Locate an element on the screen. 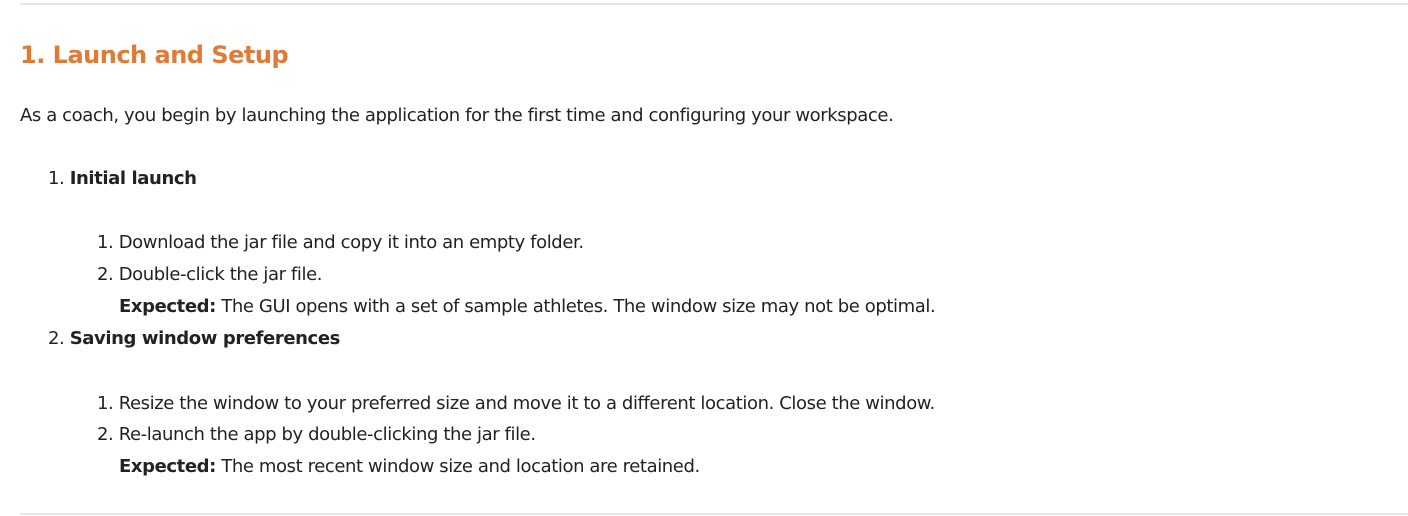 The height and width of the screenshot is (516, 1408). step-1: 1. Initial launch is located at coordinates (122, 179).